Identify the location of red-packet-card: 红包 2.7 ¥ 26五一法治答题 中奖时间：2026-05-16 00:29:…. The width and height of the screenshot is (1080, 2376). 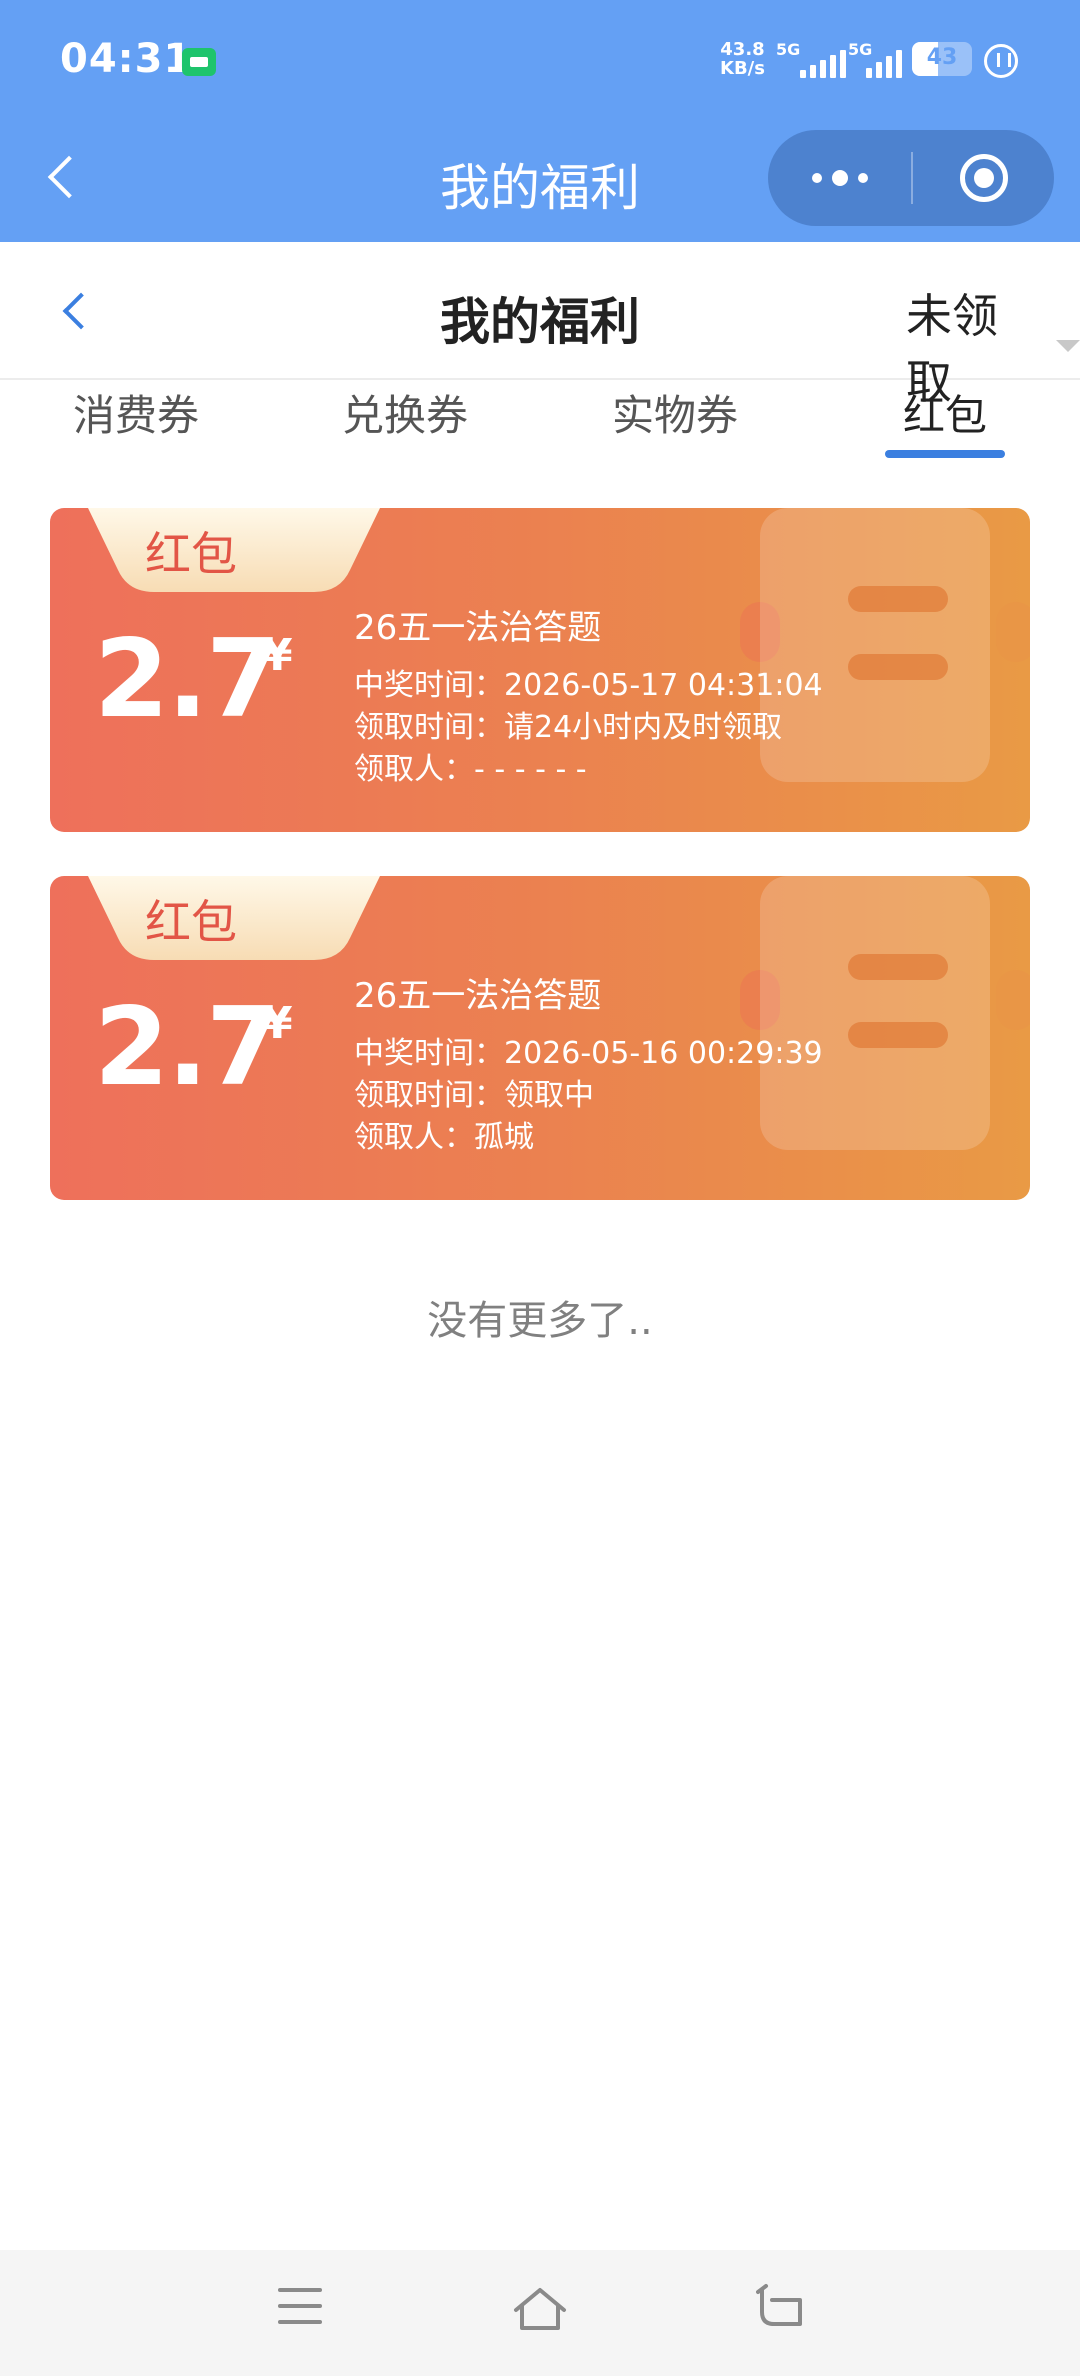
(540, 1038).